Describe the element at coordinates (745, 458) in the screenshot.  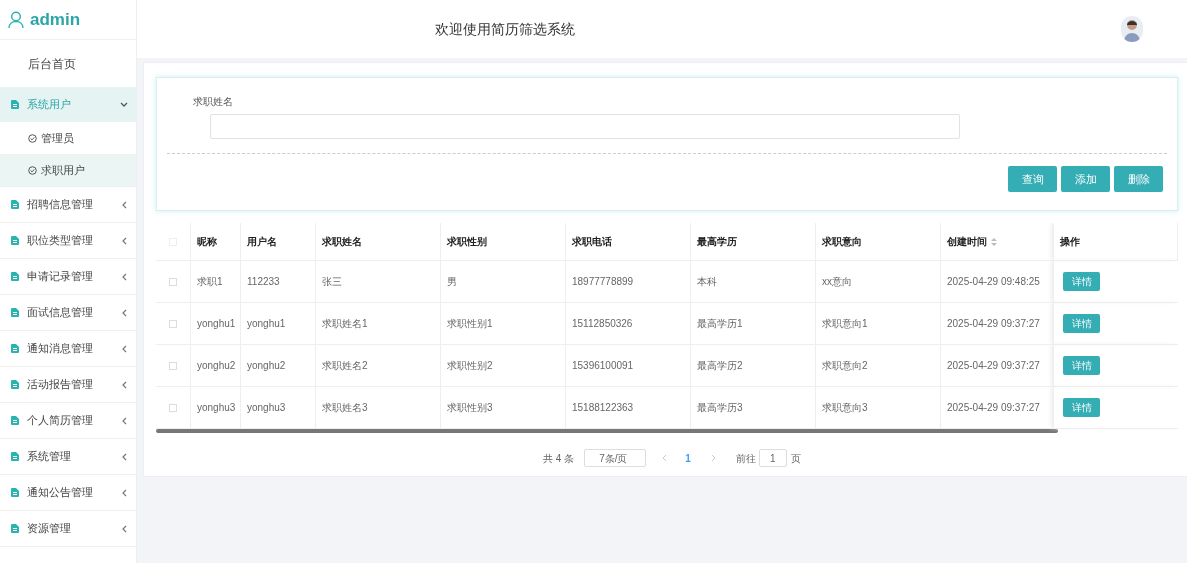
I see `goto-label: 前往` at that location.